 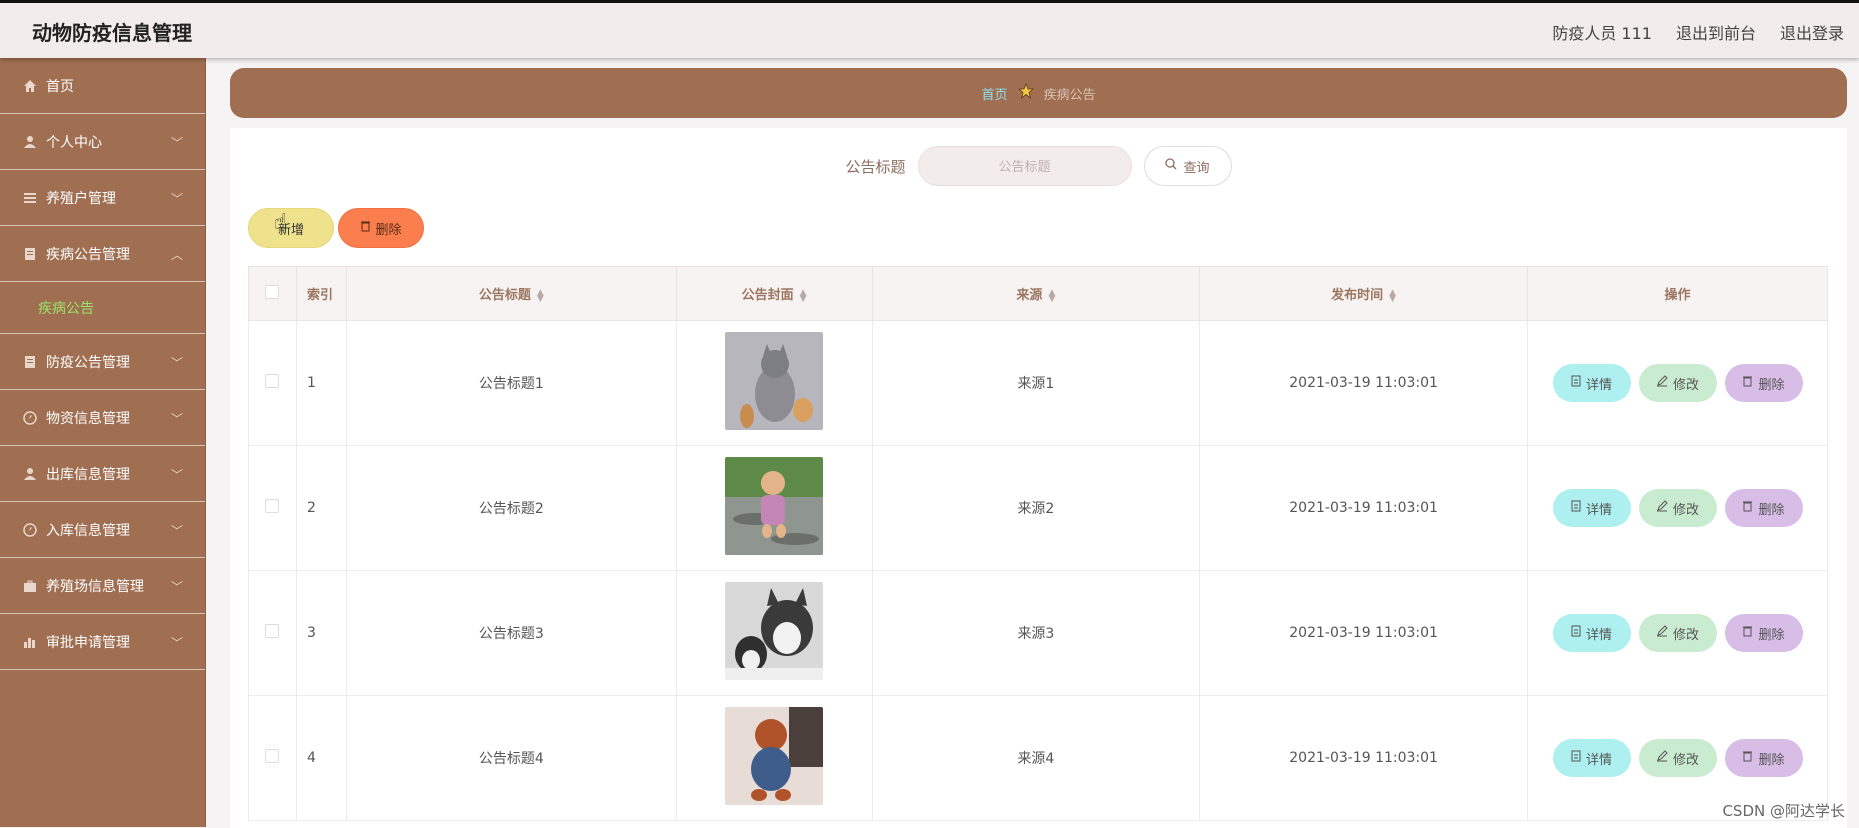 I want to click on sidebar-item-inbound: 入库信息管理 ﹀, so click(x=102, y=530).